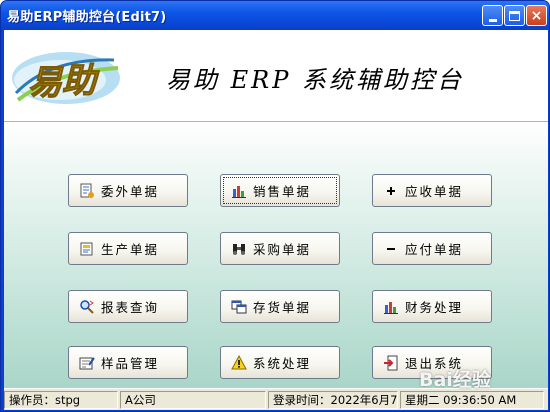  I want to click on operator-panel: 操作员： stpg, so click(61, 399).